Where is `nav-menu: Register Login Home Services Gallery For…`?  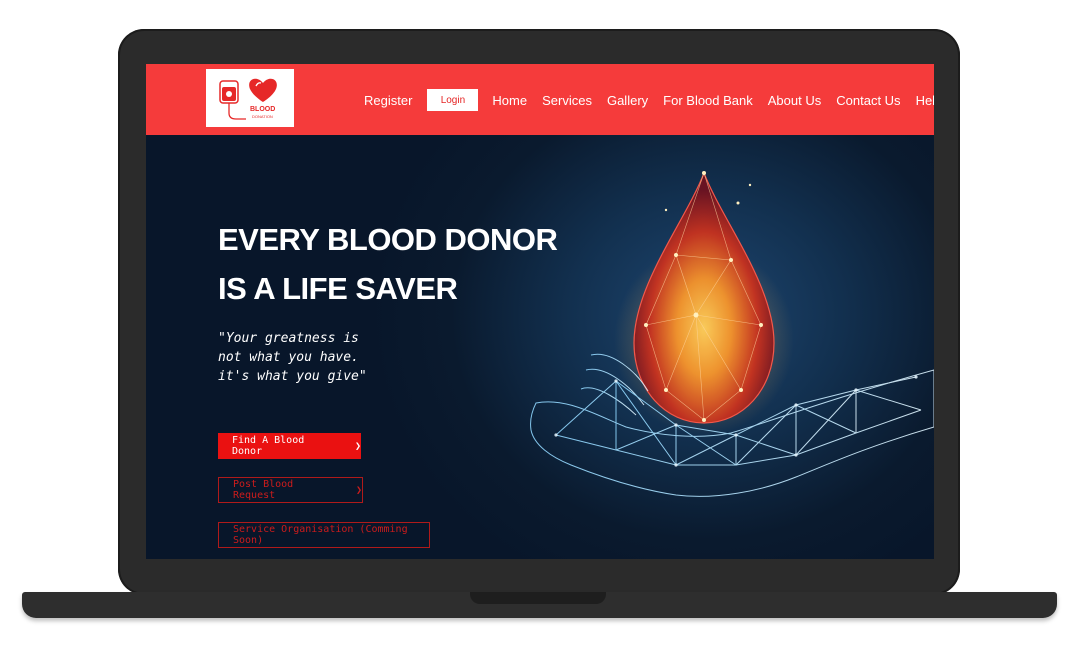
nav-menu: Register Login Home Services Gallery For… is located at coordinates (649, 100).